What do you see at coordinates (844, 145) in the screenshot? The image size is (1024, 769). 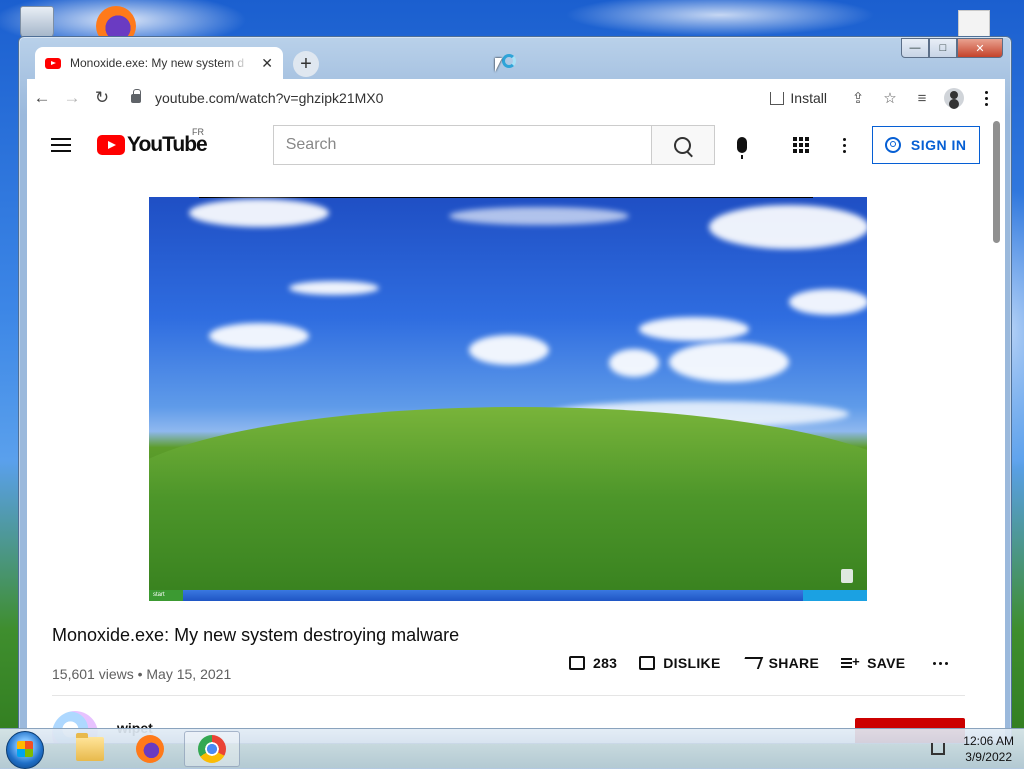 I see `settings-kebab-icon` at bounding box center [844, 145].